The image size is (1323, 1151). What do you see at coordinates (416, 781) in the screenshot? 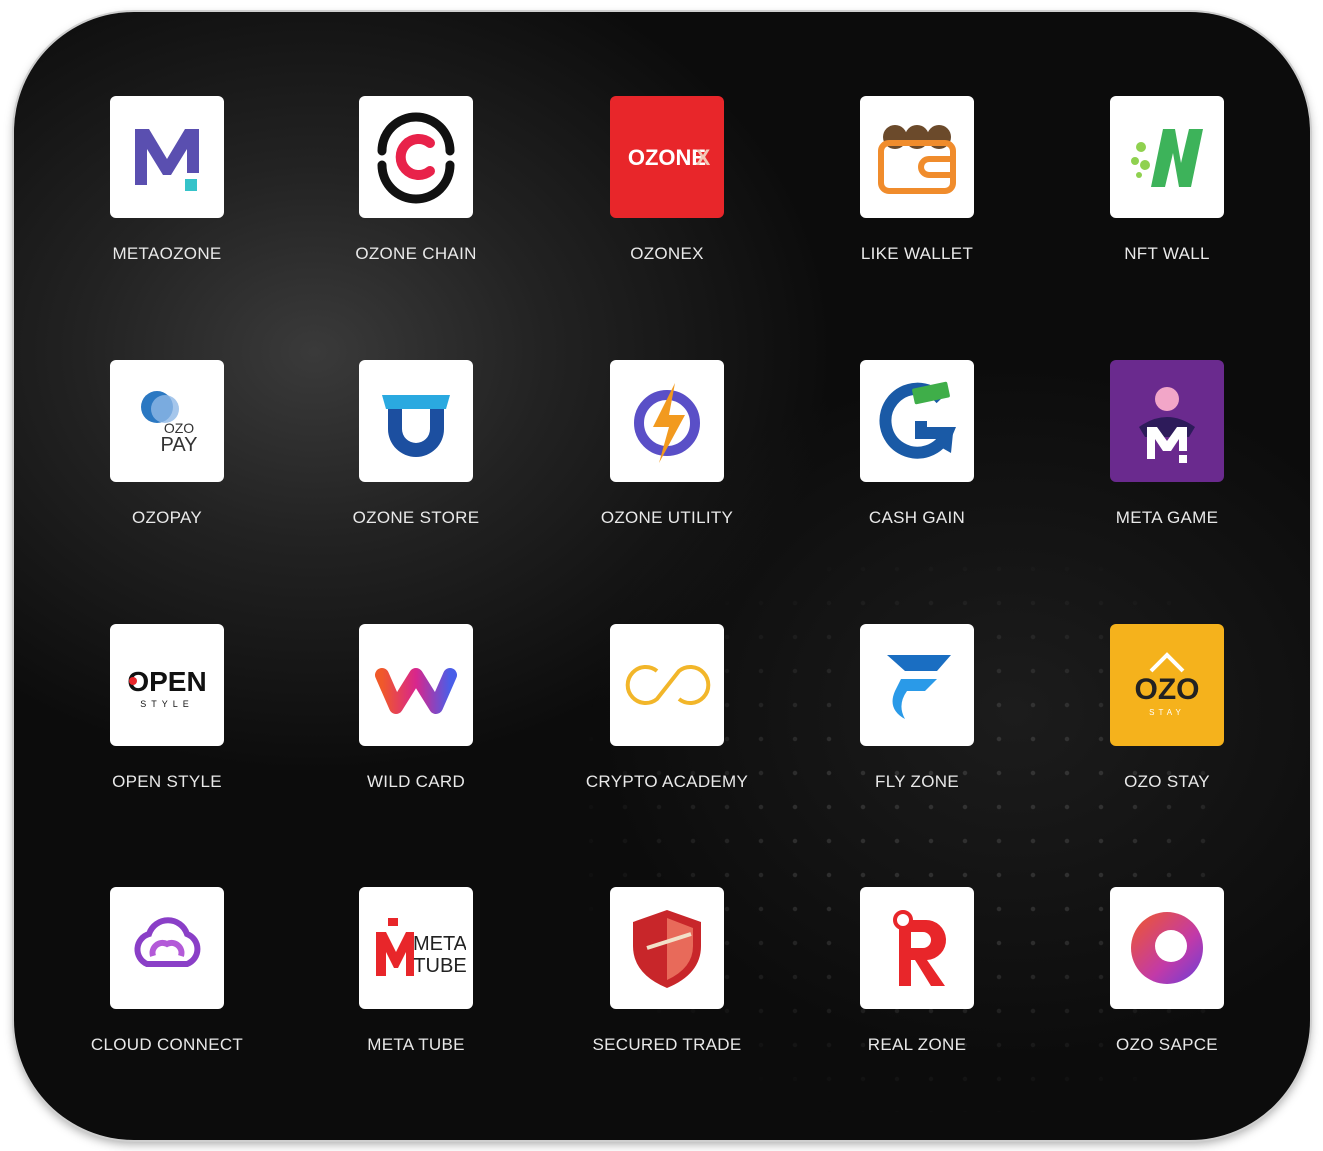
I see `app-label: WILD CARD` at bounding box center [416, 781].